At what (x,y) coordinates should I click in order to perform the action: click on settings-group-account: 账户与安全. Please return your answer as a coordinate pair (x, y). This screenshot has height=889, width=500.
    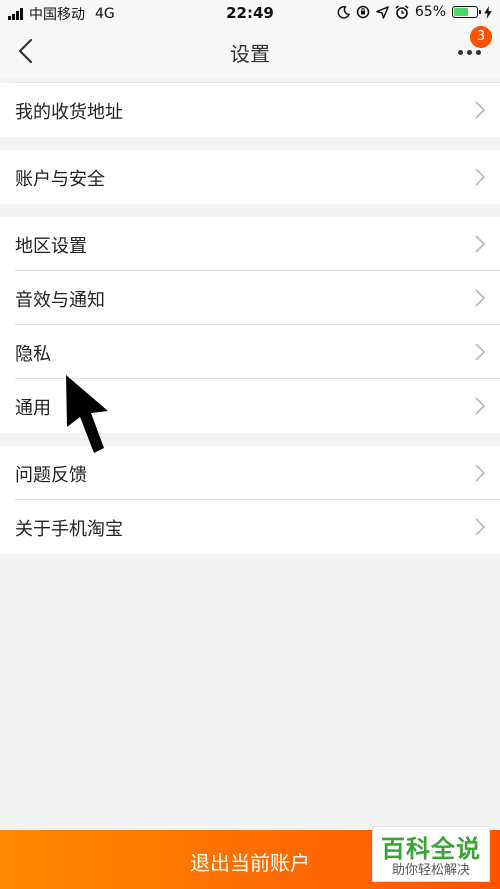
    Looking at the image, I should click on (250, 177).